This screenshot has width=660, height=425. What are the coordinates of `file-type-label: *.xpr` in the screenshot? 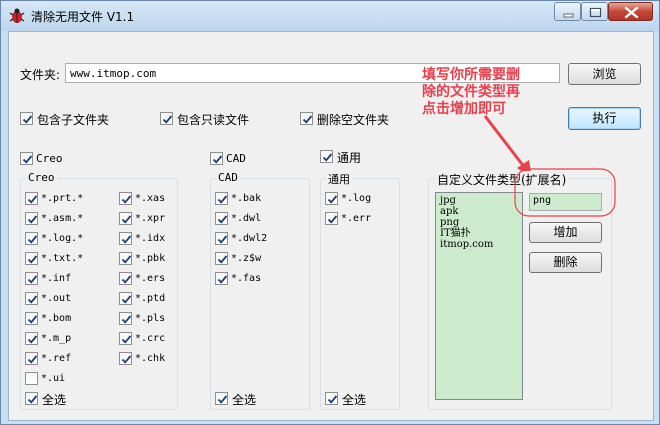 It's located at (150, 218).